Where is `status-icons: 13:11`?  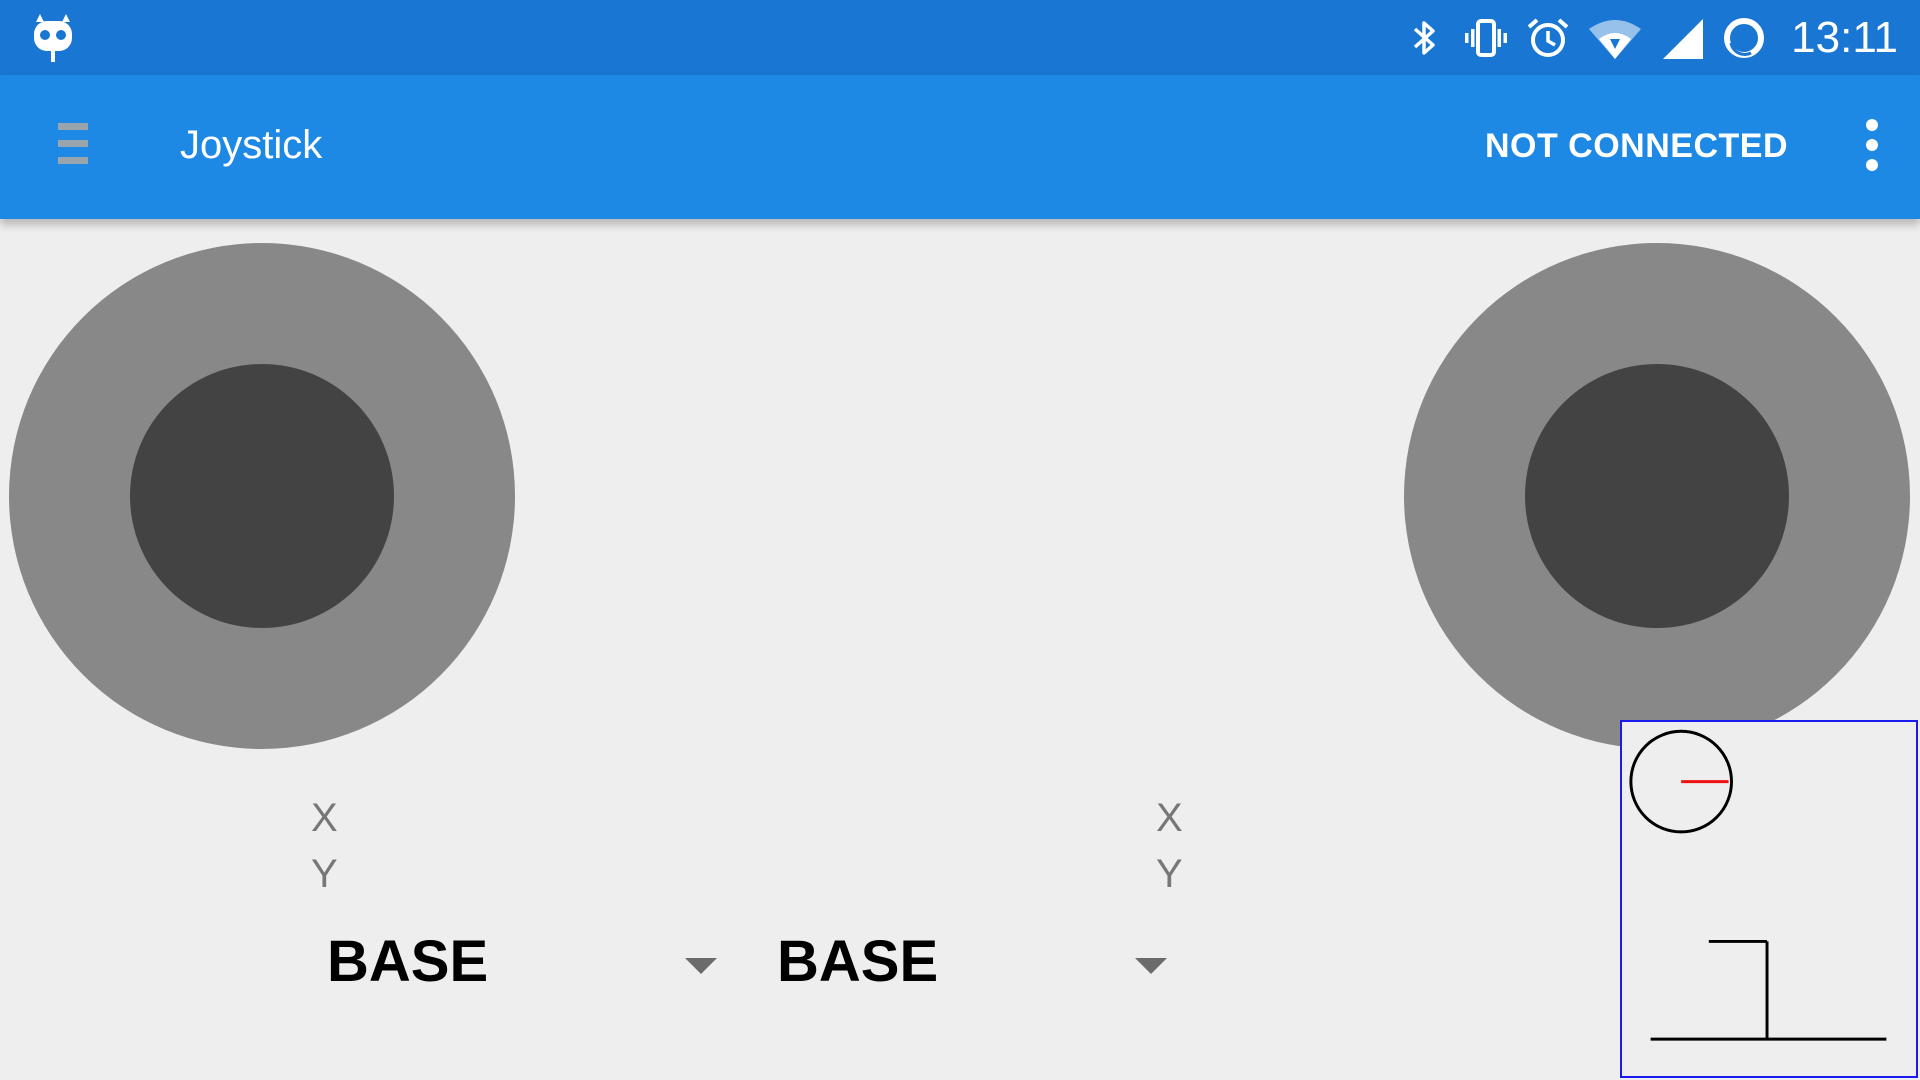
status-icons: 13:11 is located at coordinates (1649, 38).